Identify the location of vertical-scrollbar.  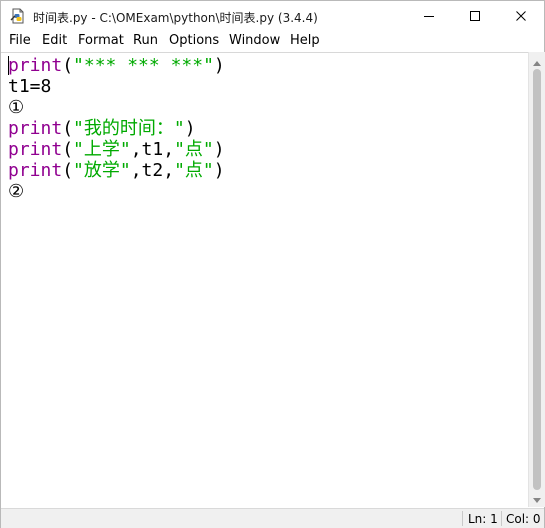
(536, 279).